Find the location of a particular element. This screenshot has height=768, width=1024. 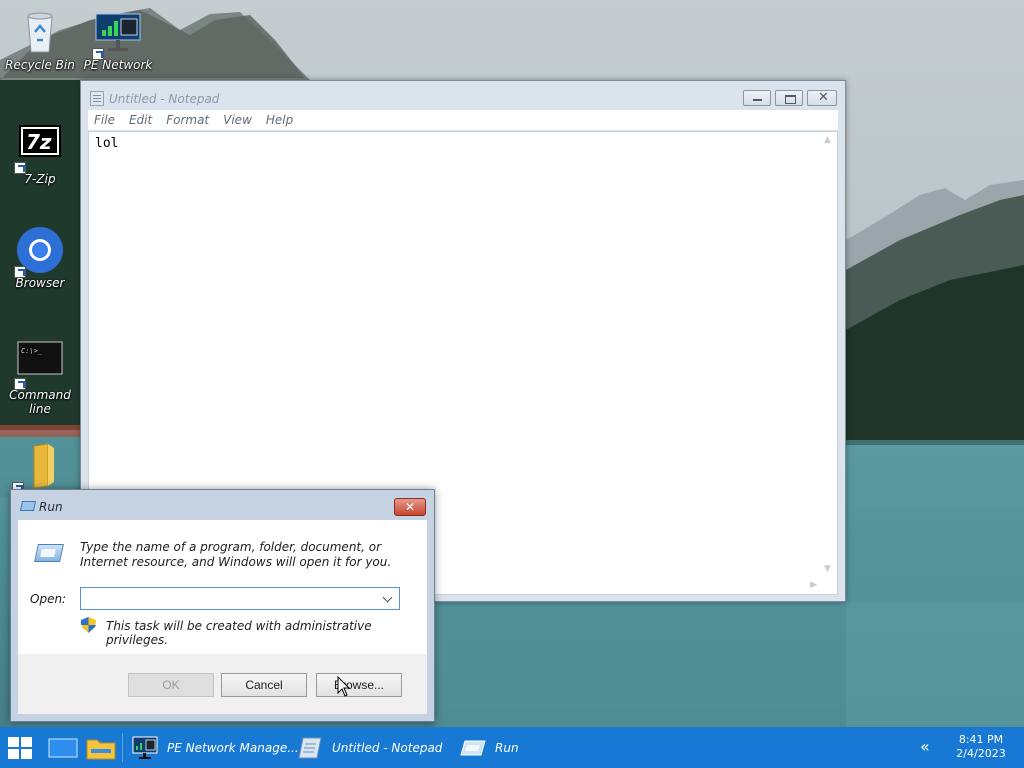

start-button is located at coordinates (20, 747).